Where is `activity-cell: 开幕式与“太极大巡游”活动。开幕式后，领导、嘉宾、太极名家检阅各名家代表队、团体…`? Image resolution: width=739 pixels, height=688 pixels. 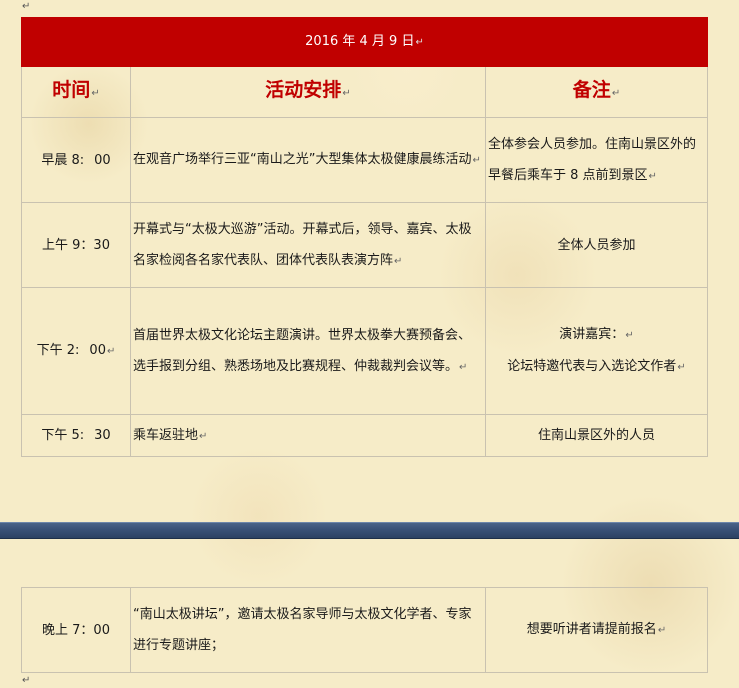 activity-cell: 开幕式与“太极大巡游”活动。开幕式后，领导、嘉宾、太极名家检阅各名家代表队、团体… is located at coordinates (308, 245).